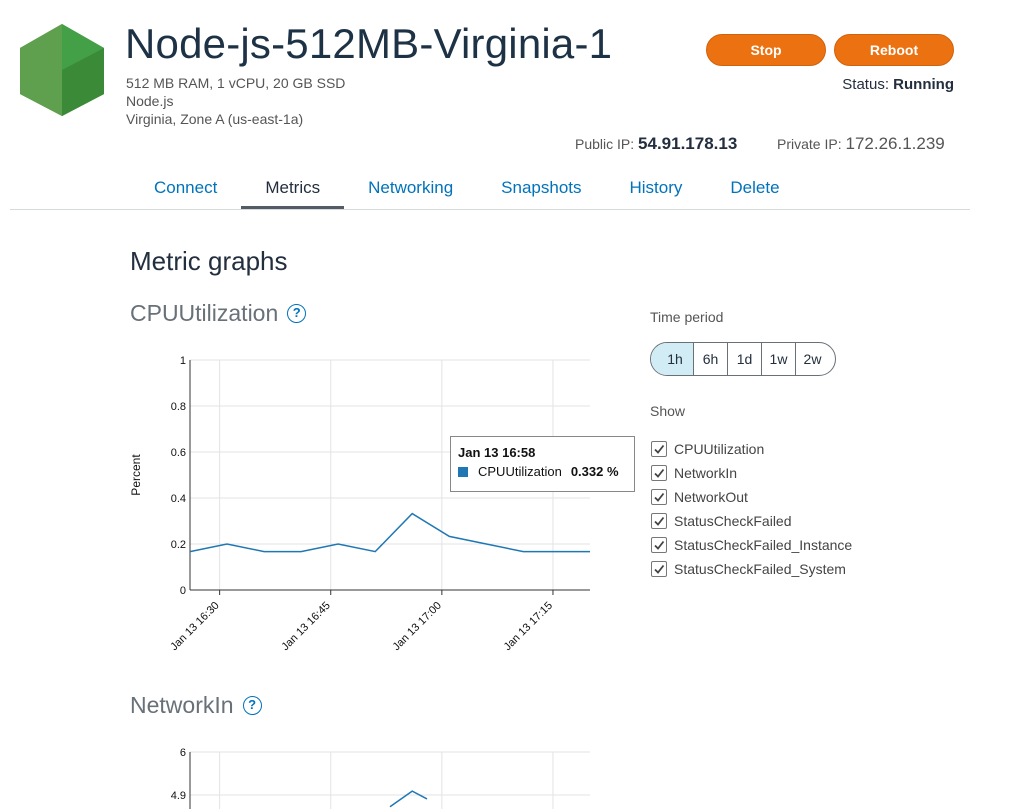  What do you see at coordinates (763, 545) in the screenshot?
I see `checkbox-label: StatusCheckFailed_Instance` at bounding box center [763, 545].